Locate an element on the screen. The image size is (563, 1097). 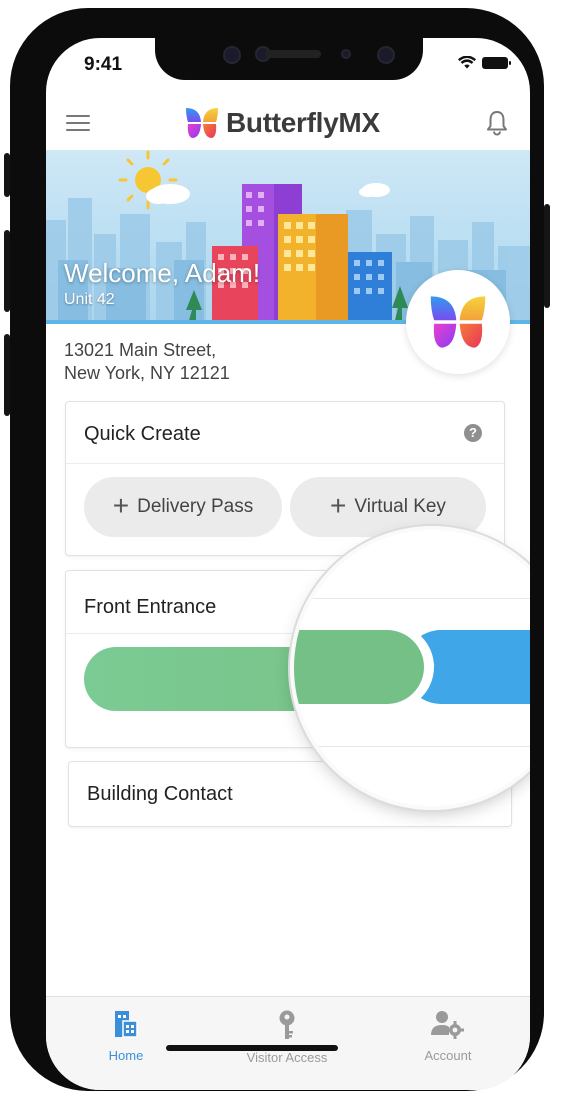
nav-visitor-access: Visitor Access is located at coordinates (287, 1037).